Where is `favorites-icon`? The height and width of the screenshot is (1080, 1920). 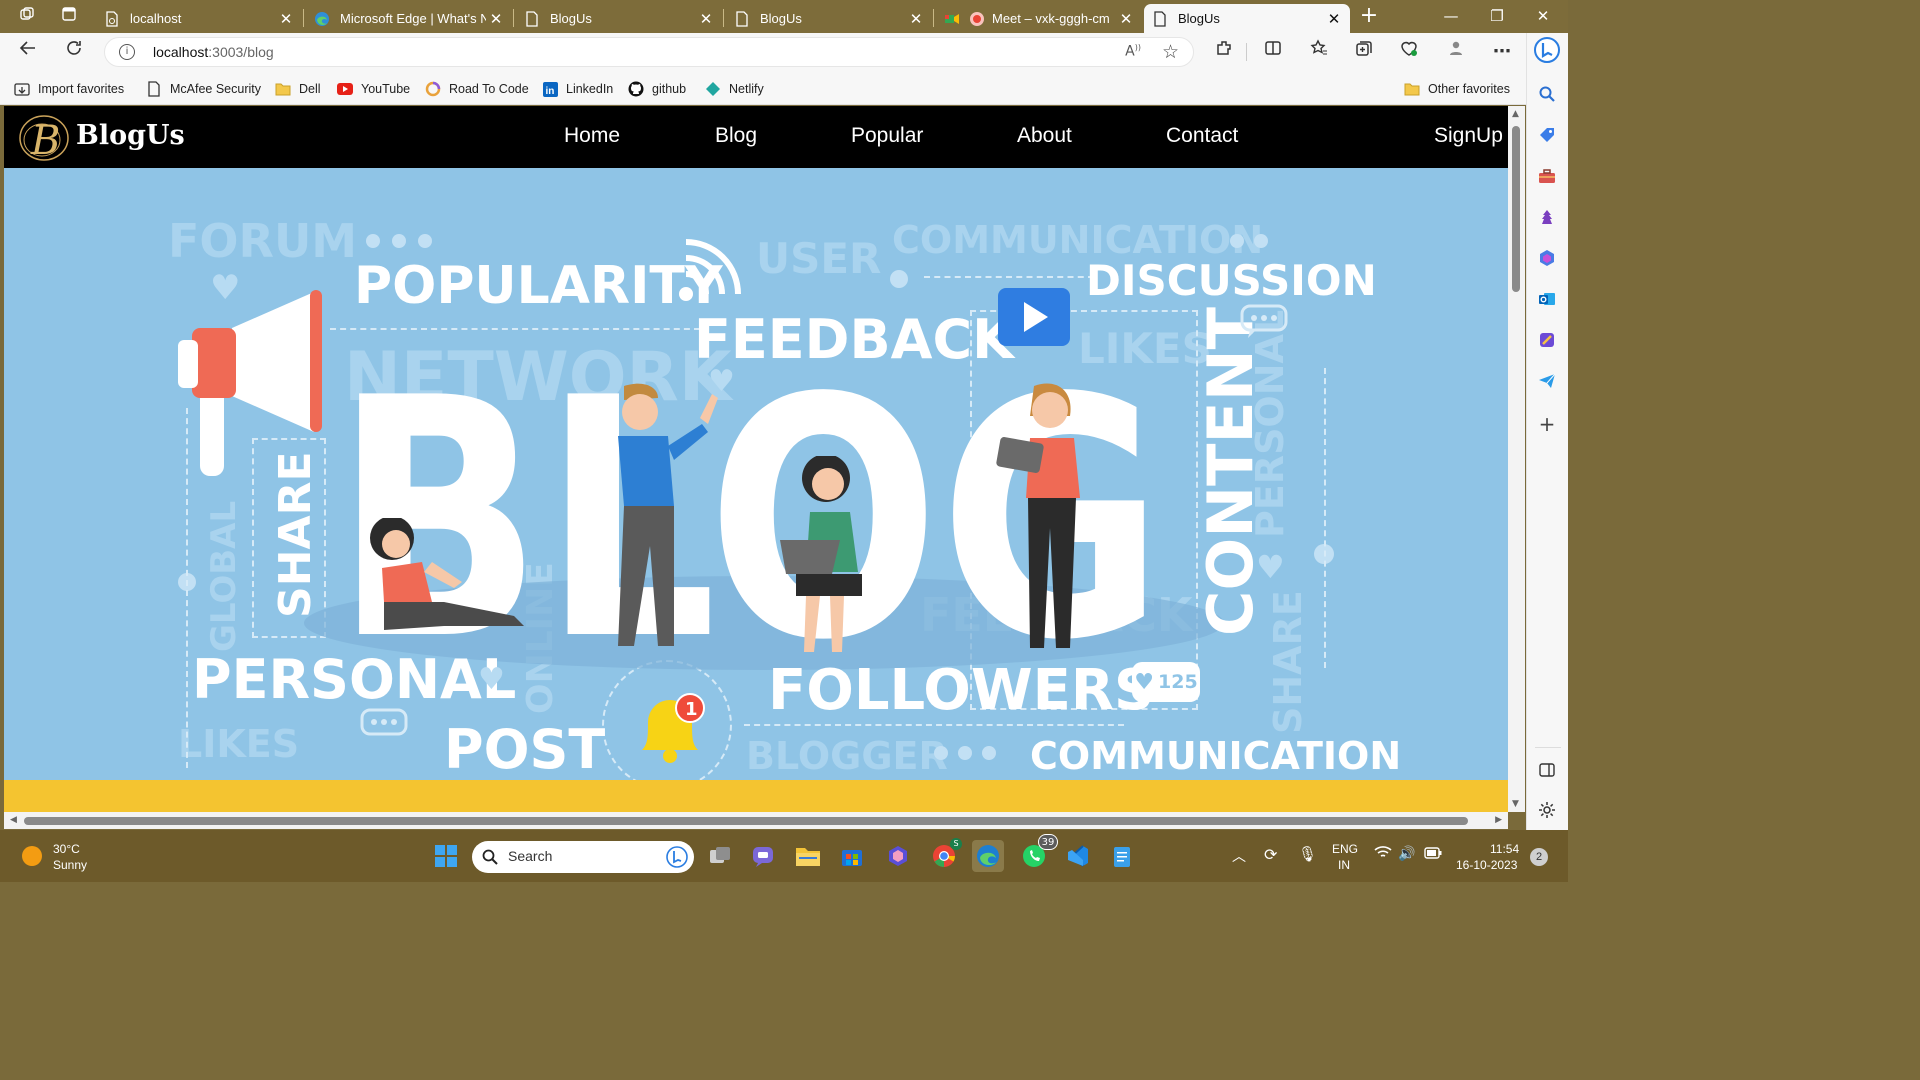
favorites-icon is located at coordinates (1319, 52).